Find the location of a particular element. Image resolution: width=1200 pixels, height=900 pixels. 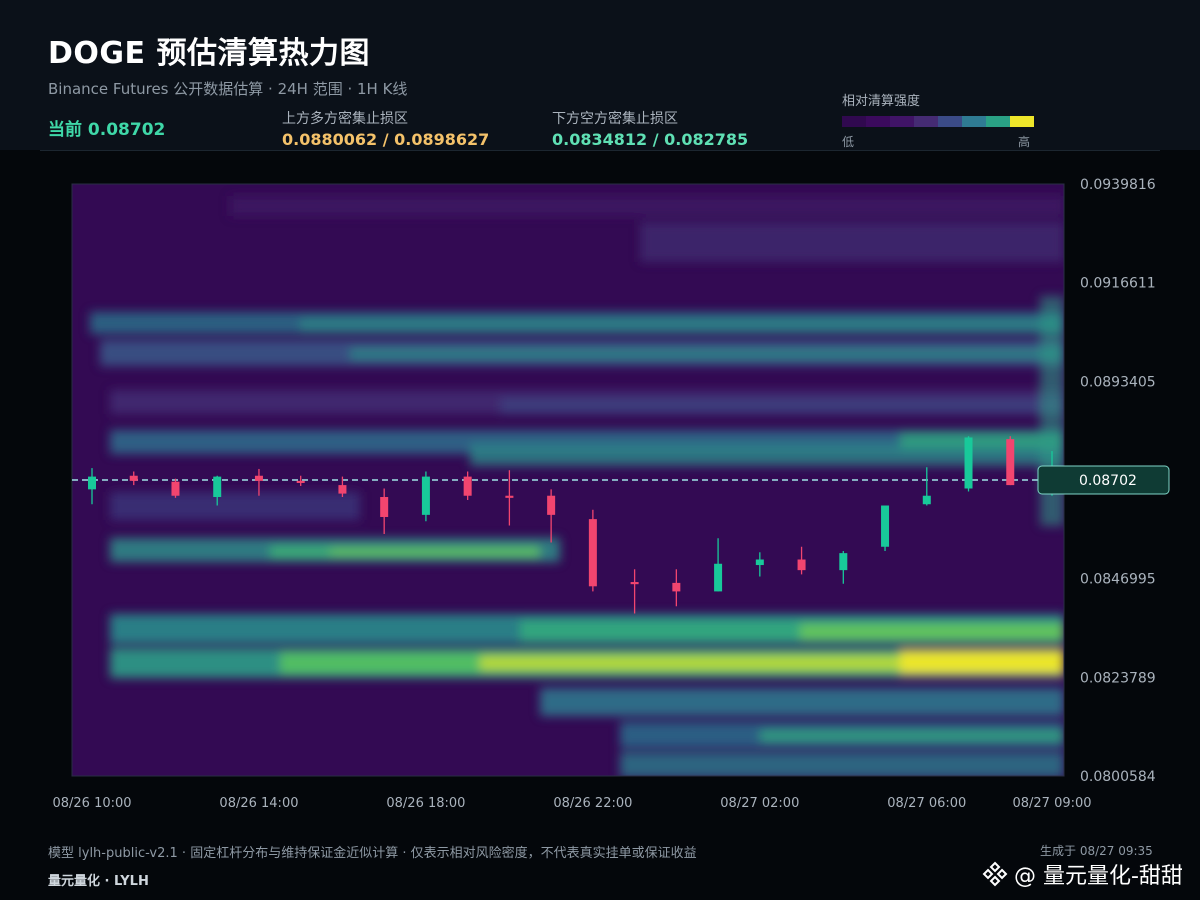

y-tick-label: 0.0846995 is located at coordinates (1118, 580).